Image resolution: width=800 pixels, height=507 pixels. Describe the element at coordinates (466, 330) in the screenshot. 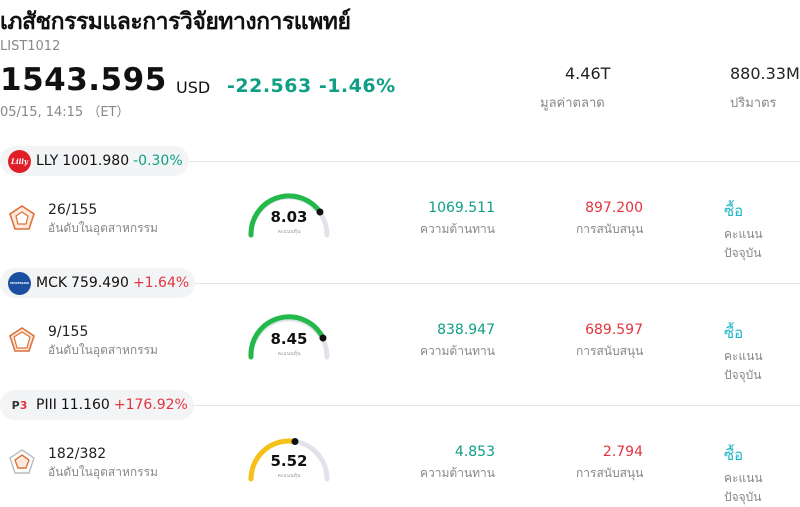

I see `resistance-value: 838.947` at that location.